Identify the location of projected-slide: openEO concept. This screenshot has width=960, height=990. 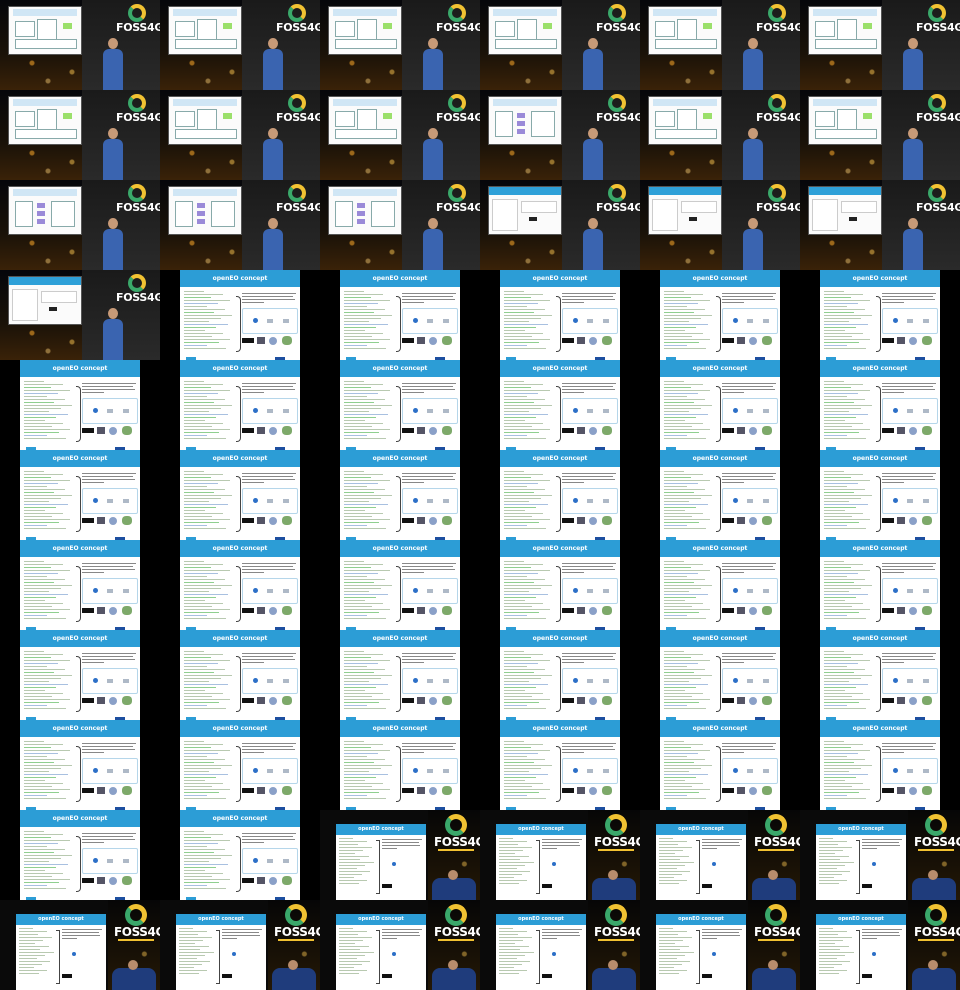
(541, 952).